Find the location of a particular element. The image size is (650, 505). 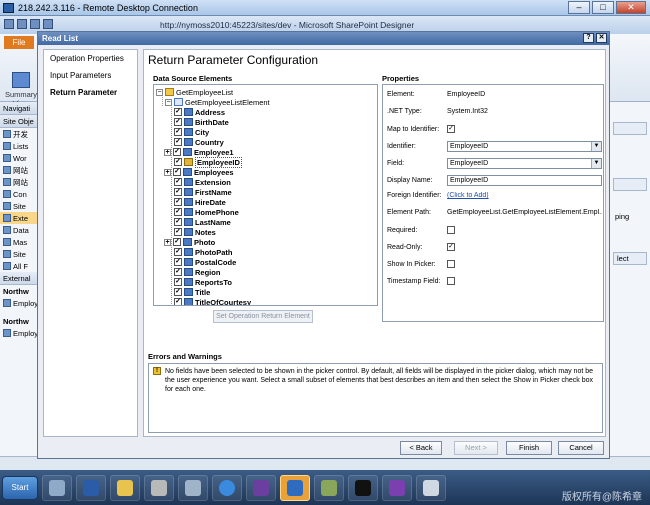

show-in-picker-checkbox is located at coordinates (451, 264).